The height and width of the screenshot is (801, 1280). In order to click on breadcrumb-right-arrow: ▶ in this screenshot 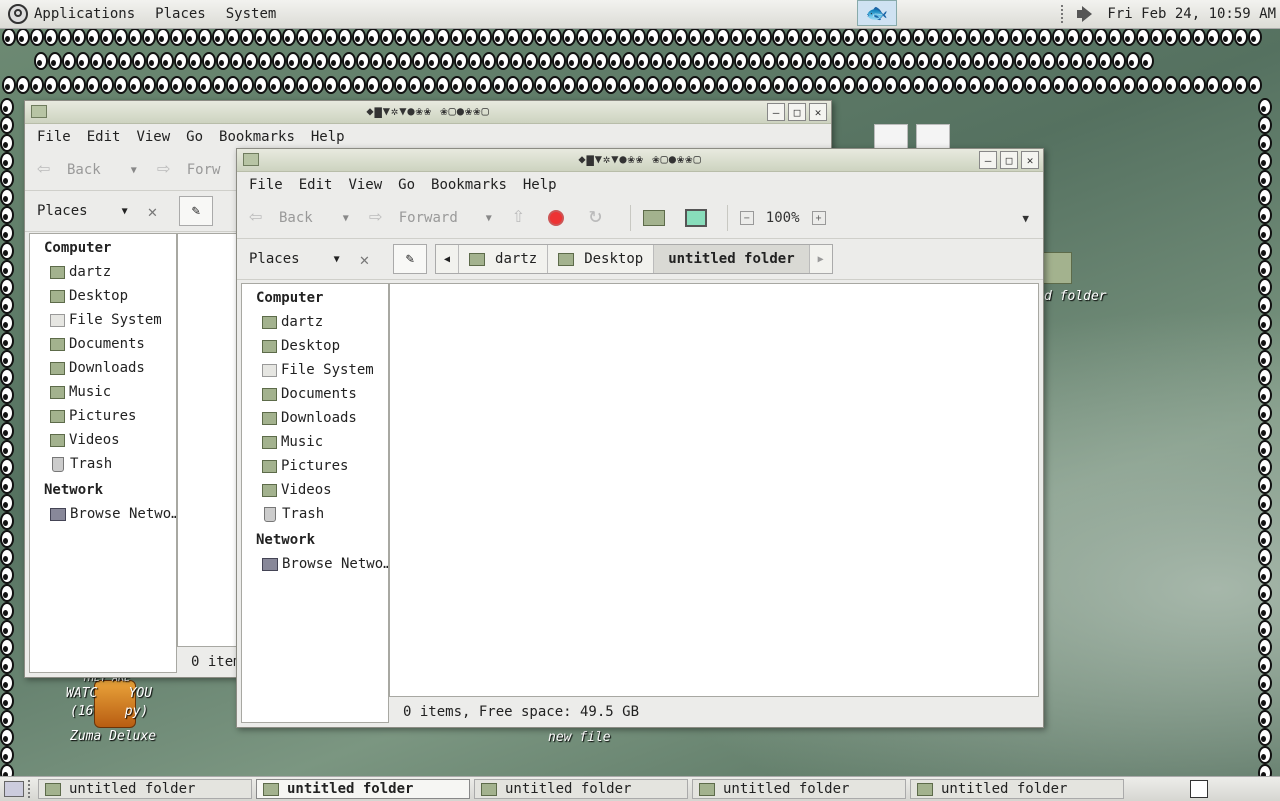, I will do `click(821, 259)`.